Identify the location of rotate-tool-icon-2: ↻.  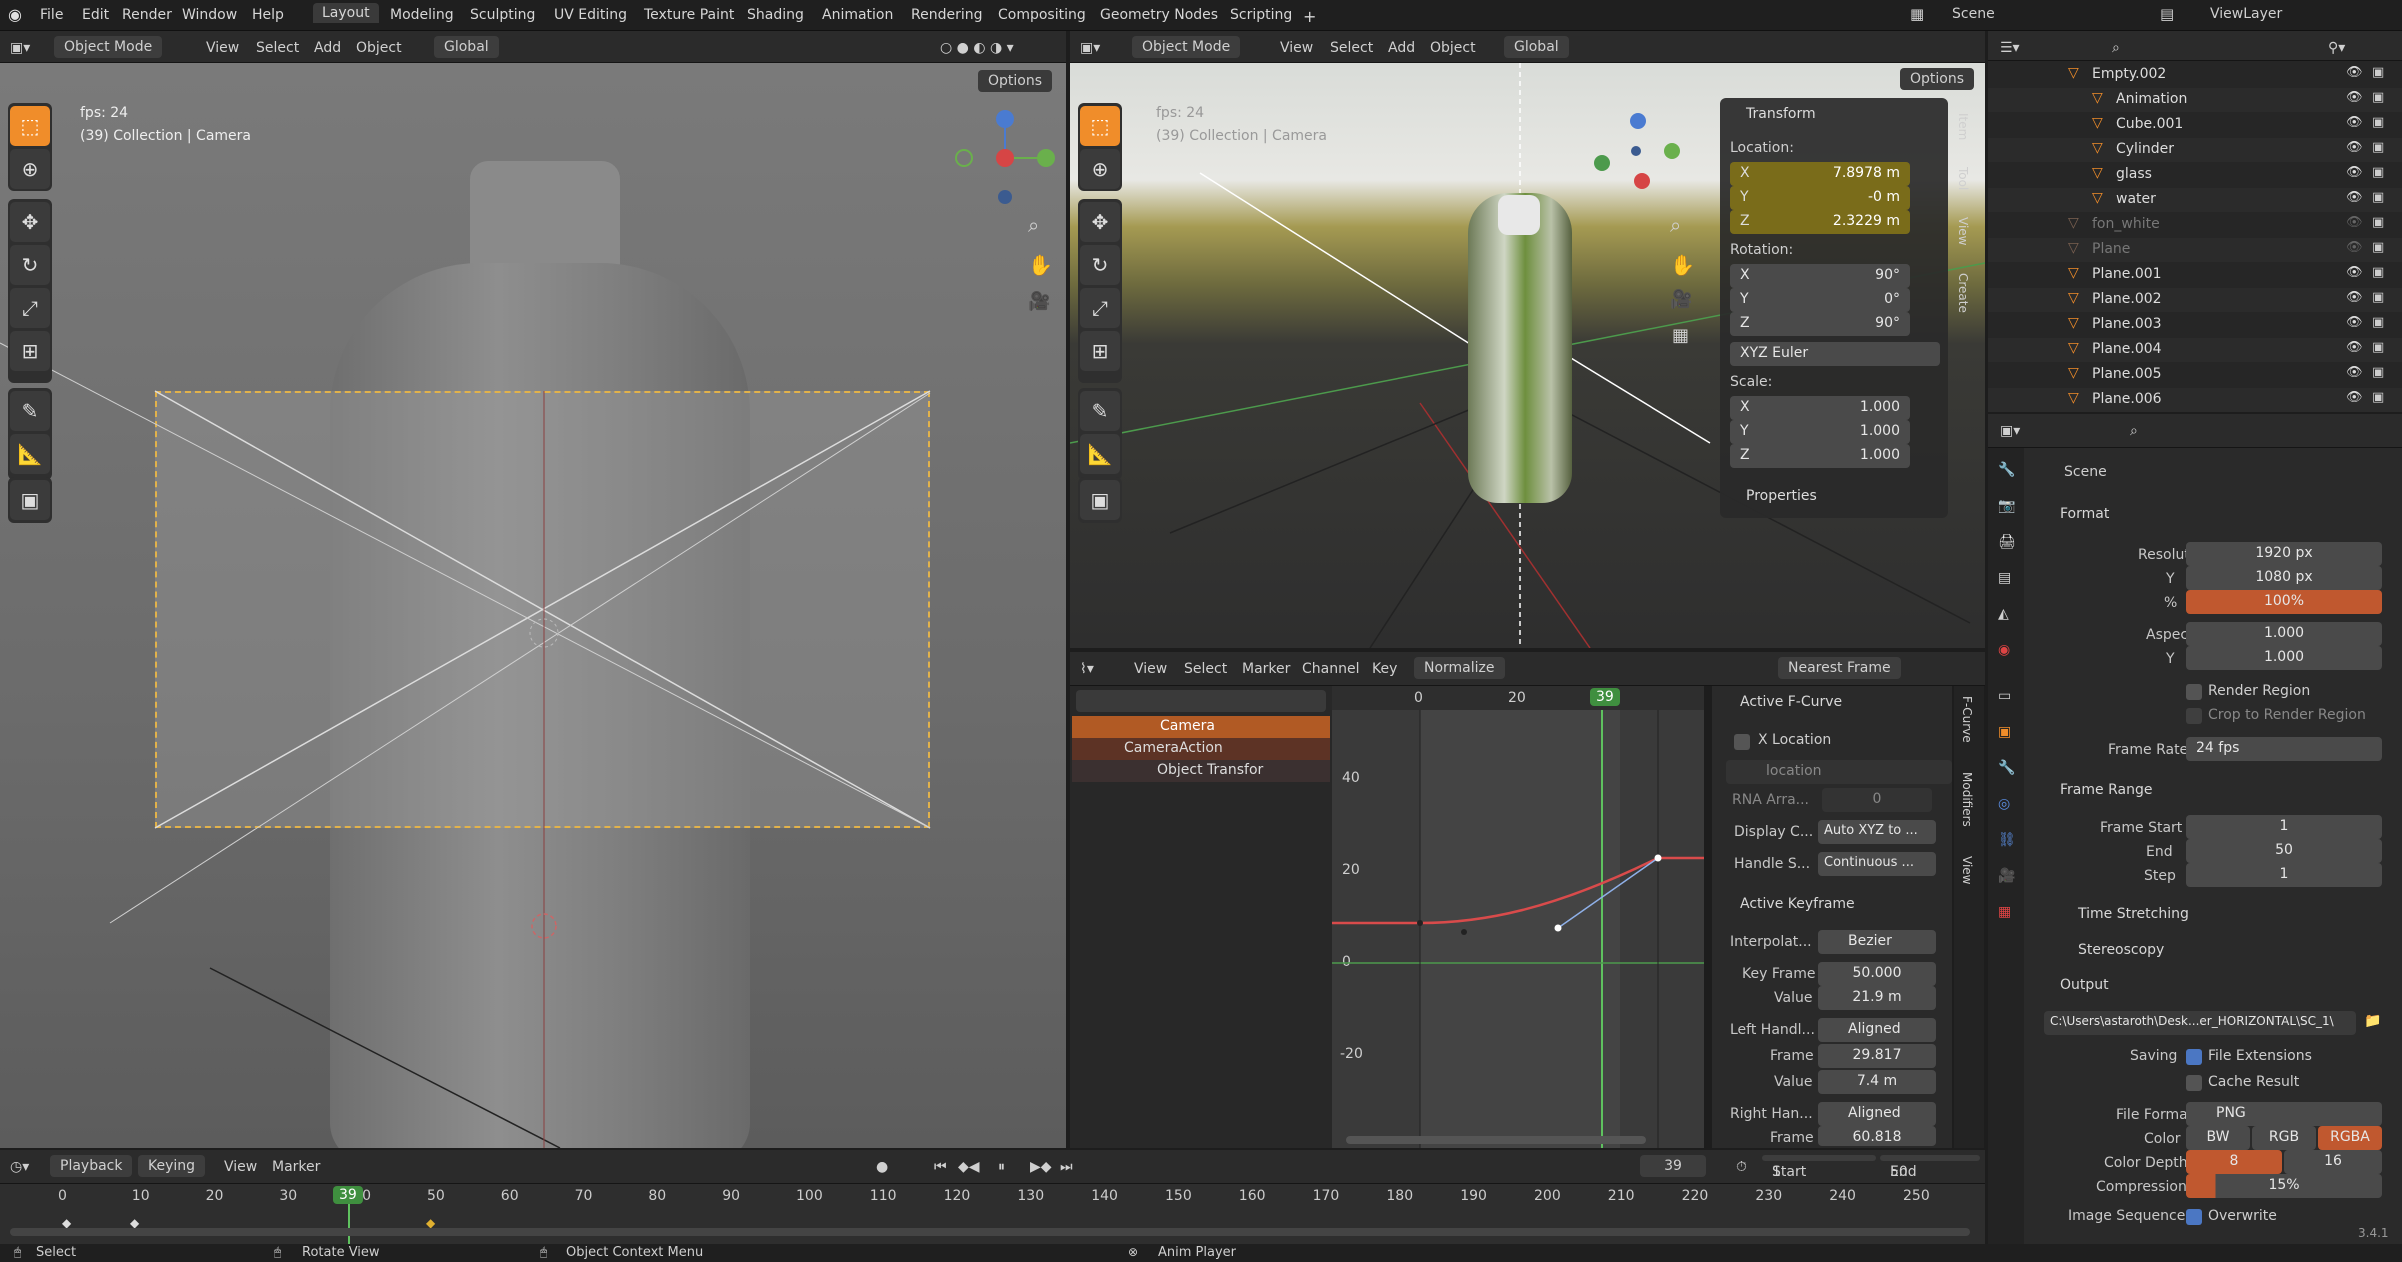
(1100, 265).